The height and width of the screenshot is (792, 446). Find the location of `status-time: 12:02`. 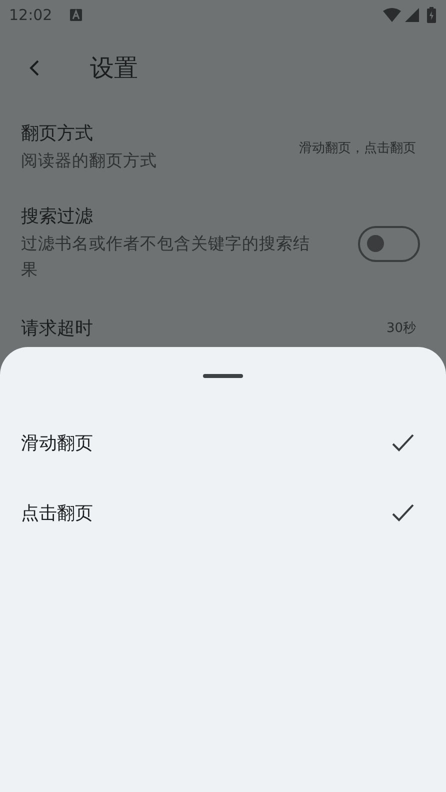

status-time: 12:02 is located at coordinates (30, 15).